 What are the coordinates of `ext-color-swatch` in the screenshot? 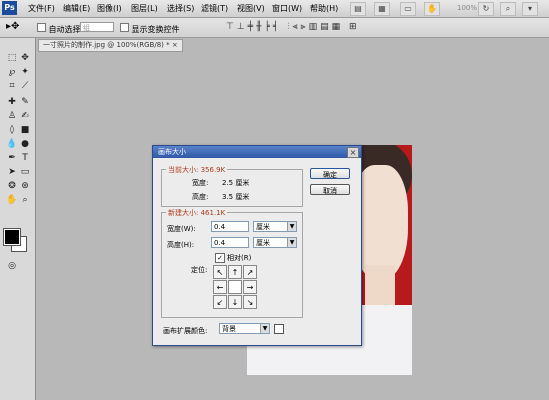 It's located at (279, 329).